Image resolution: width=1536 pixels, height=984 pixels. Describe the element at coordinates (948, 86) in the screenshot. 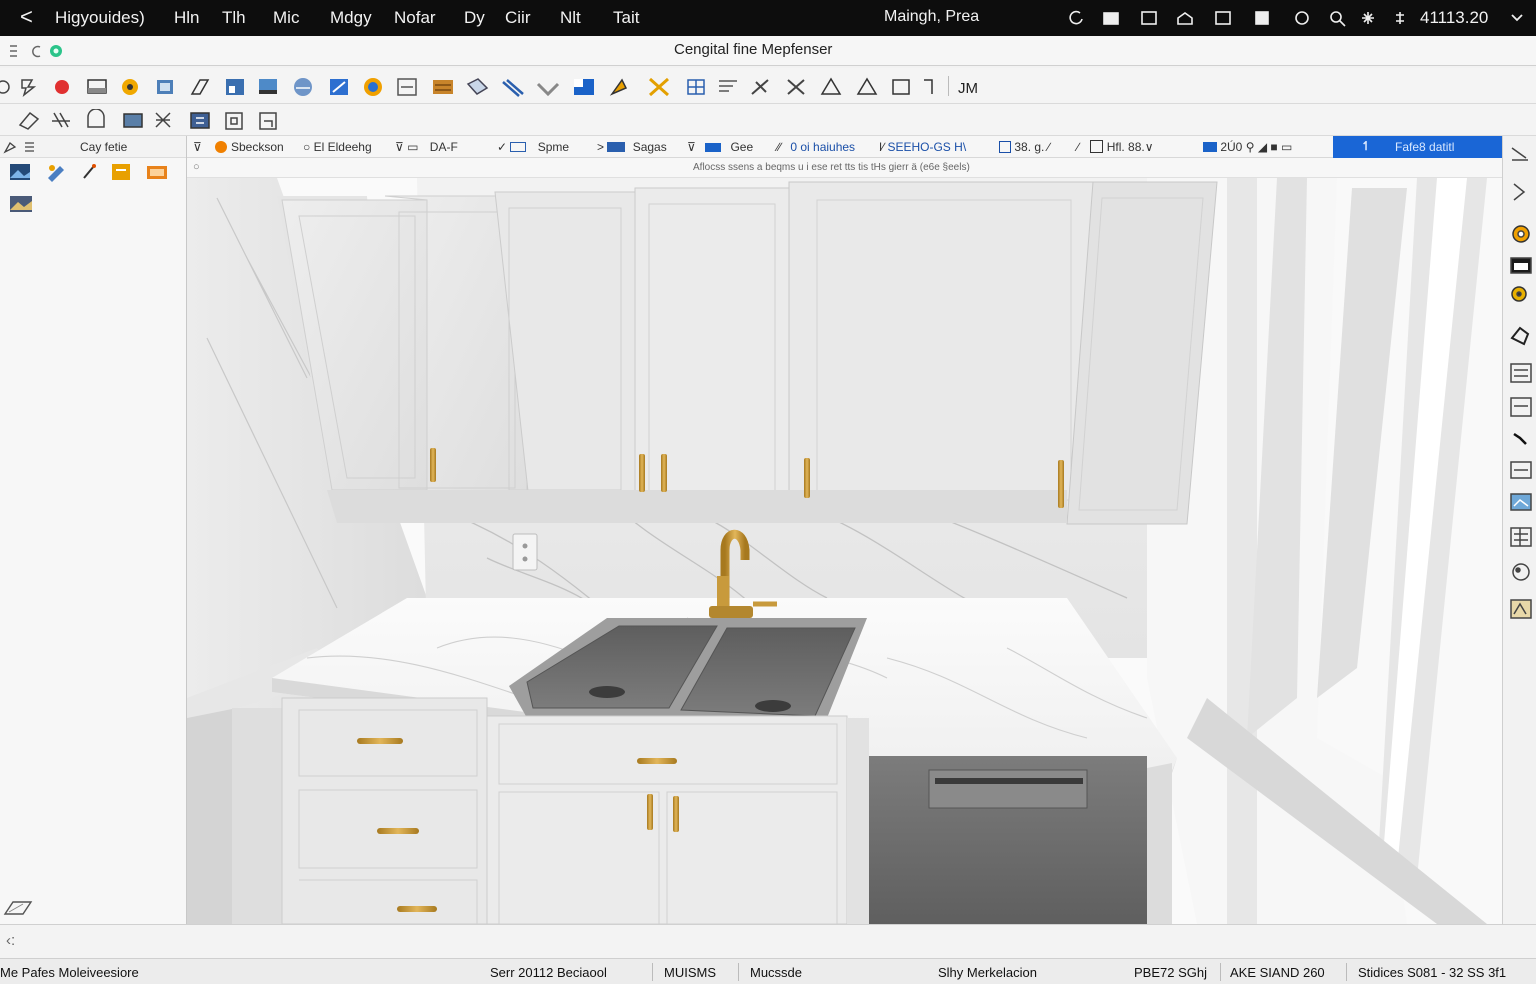

I see `toolbar-separator` at that location.